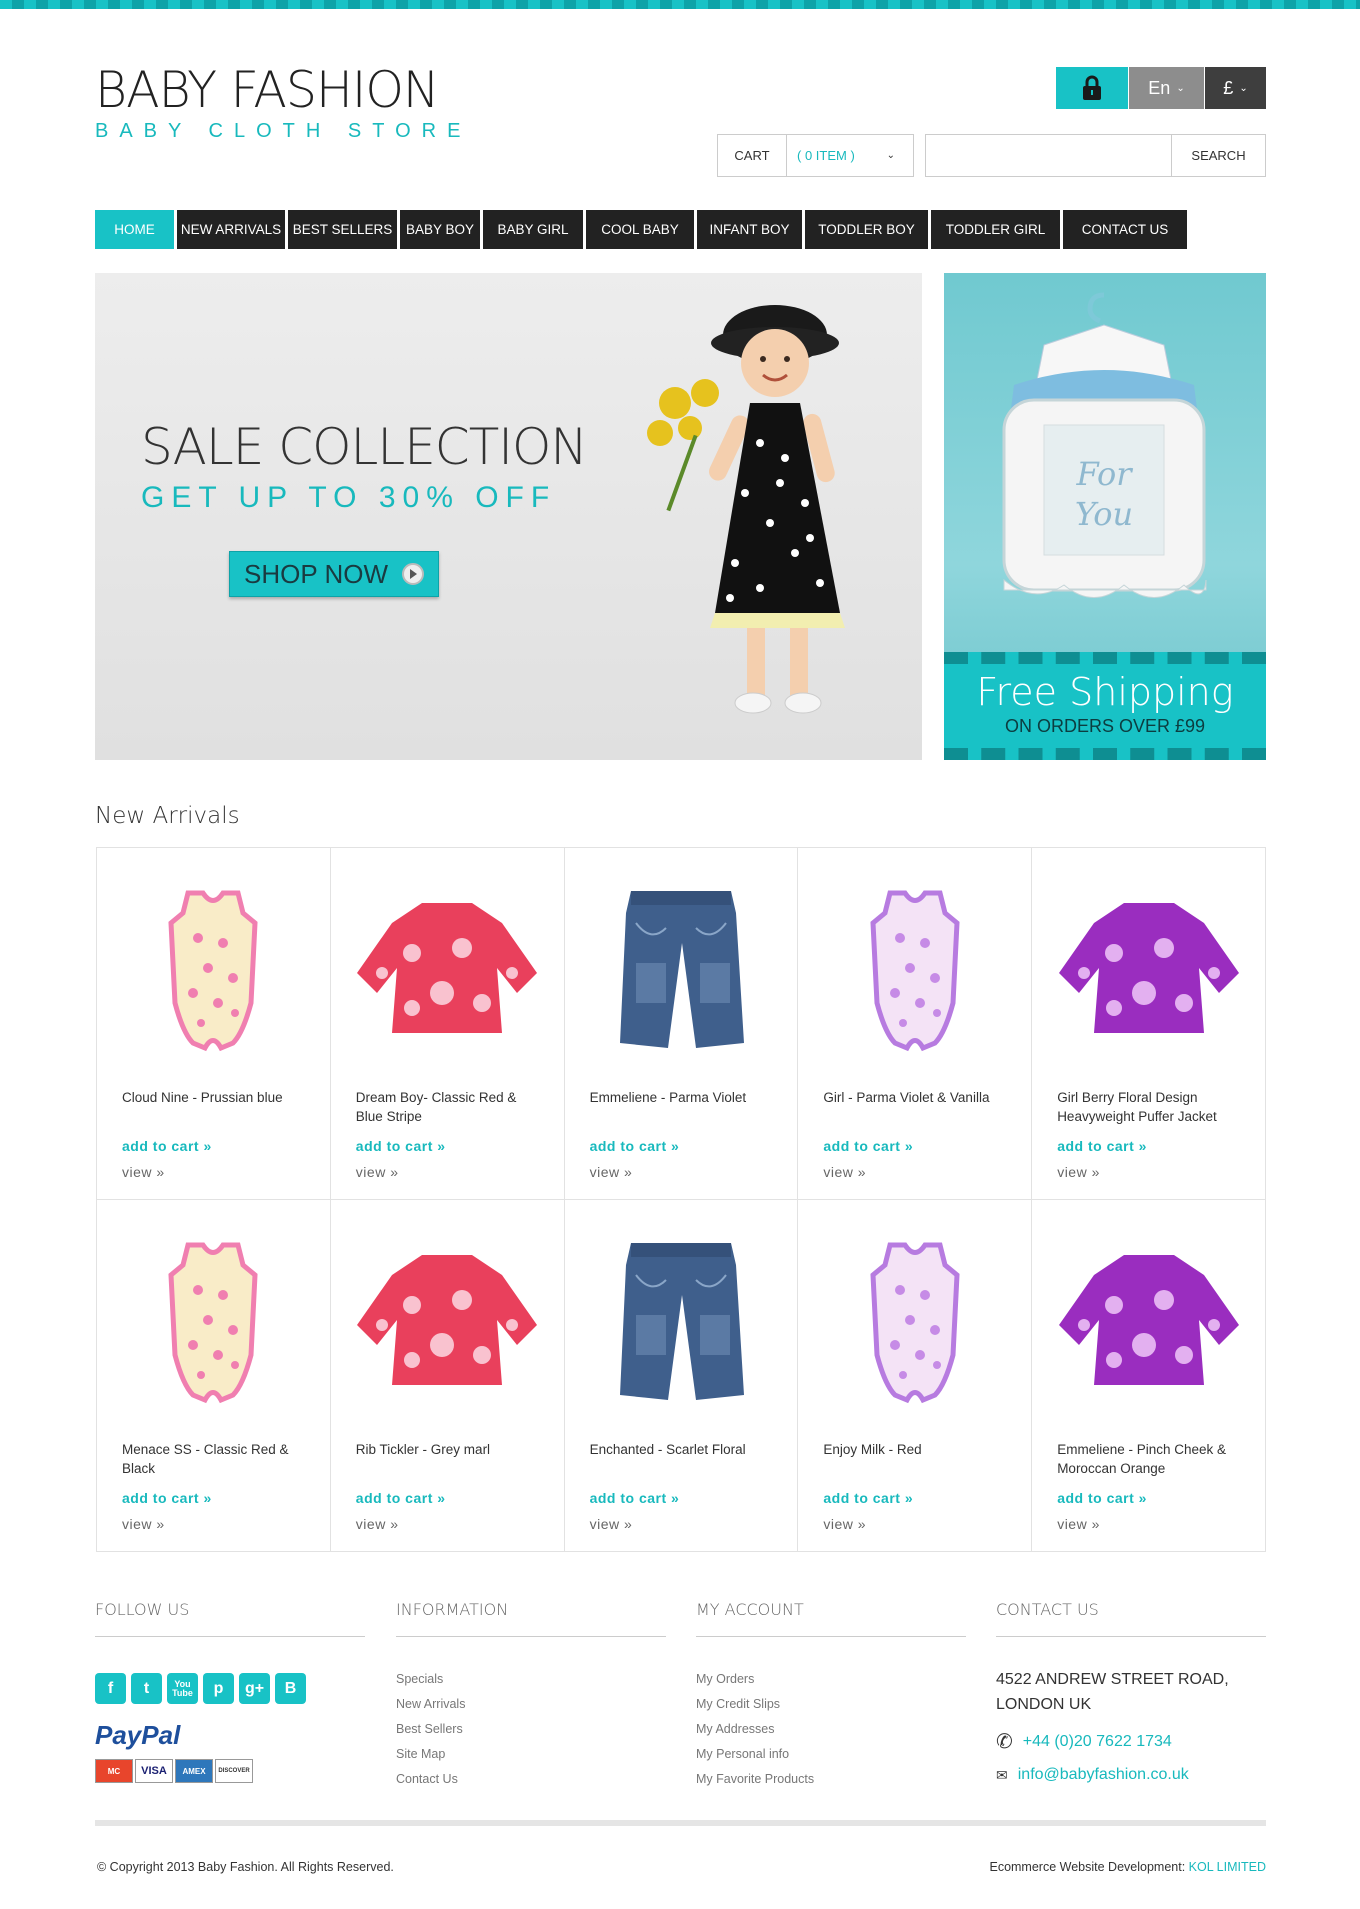 The image size is (1360, 1909). I want to click on nav-best-sellers: BEST SELLERS, so click(342, 229).